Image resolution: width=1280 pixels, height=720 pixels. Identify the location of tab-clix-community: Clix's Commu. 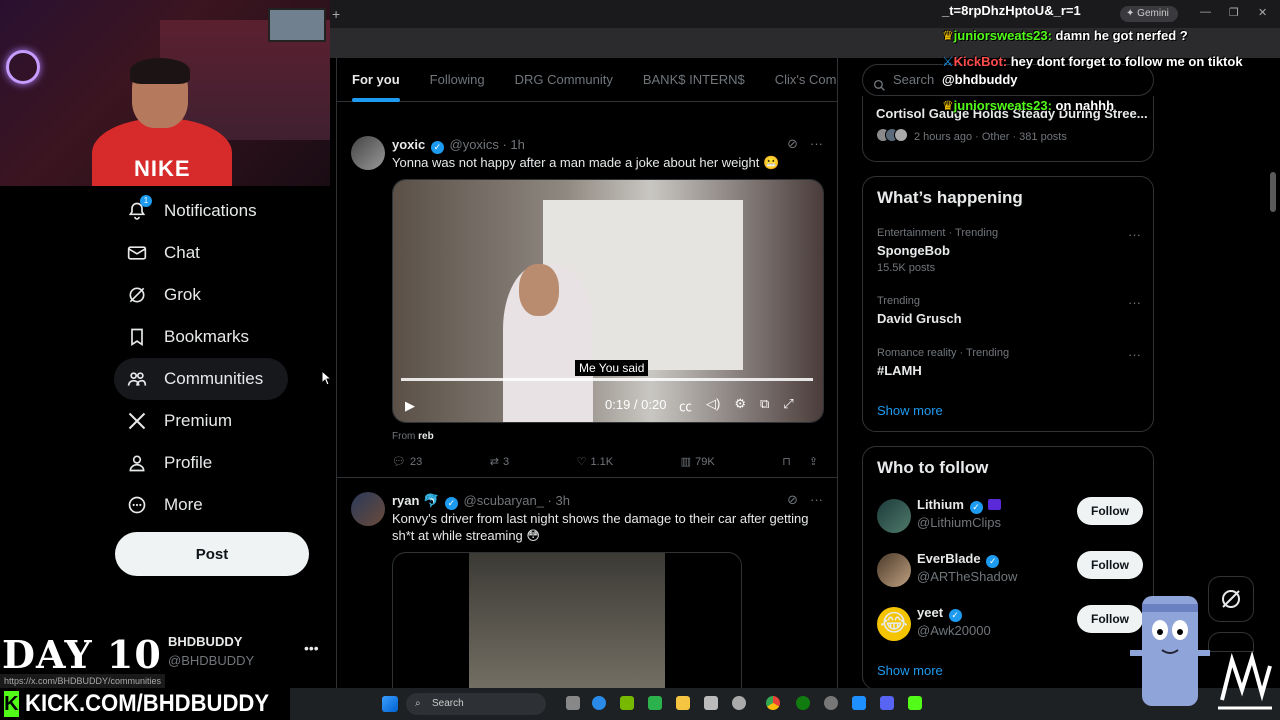
(806, 80).